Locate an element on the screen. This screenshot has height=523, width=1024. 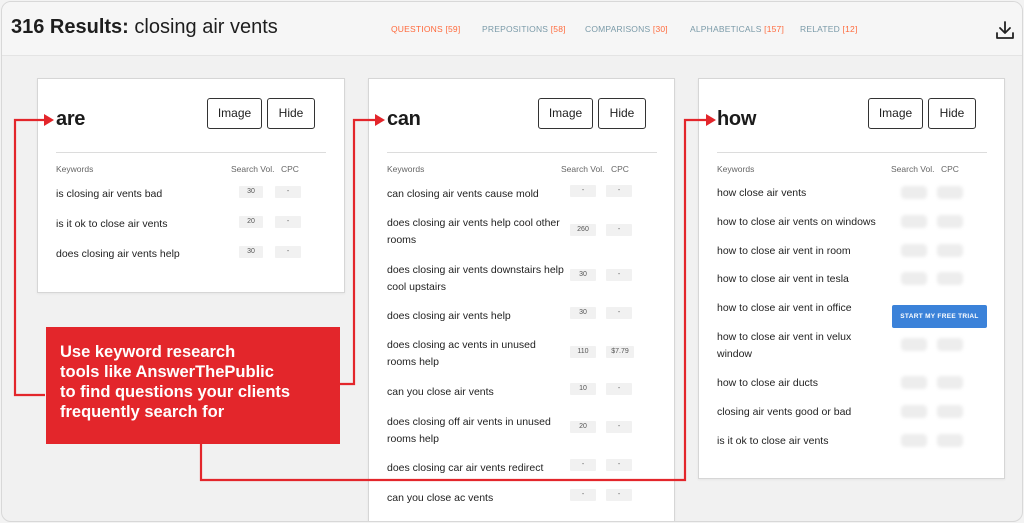
page-title: 316 Results: closing air vents is located at coordinates (144, 27).